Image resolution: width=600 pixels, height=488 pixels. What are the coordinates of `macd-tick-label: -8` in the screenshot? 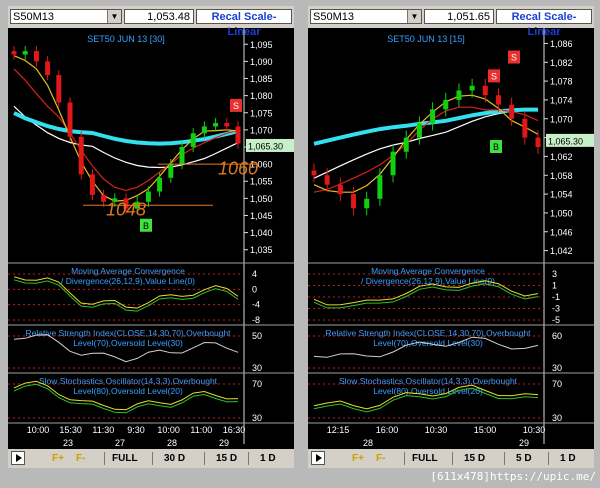 It's located at (256, 320).